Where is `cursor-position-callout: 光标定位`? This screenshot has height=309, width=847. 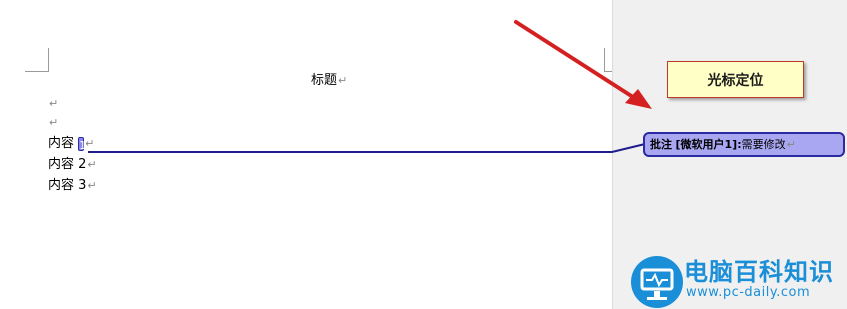 cursor-position-callout: 光标定位 is located at coordinates (735, 79).